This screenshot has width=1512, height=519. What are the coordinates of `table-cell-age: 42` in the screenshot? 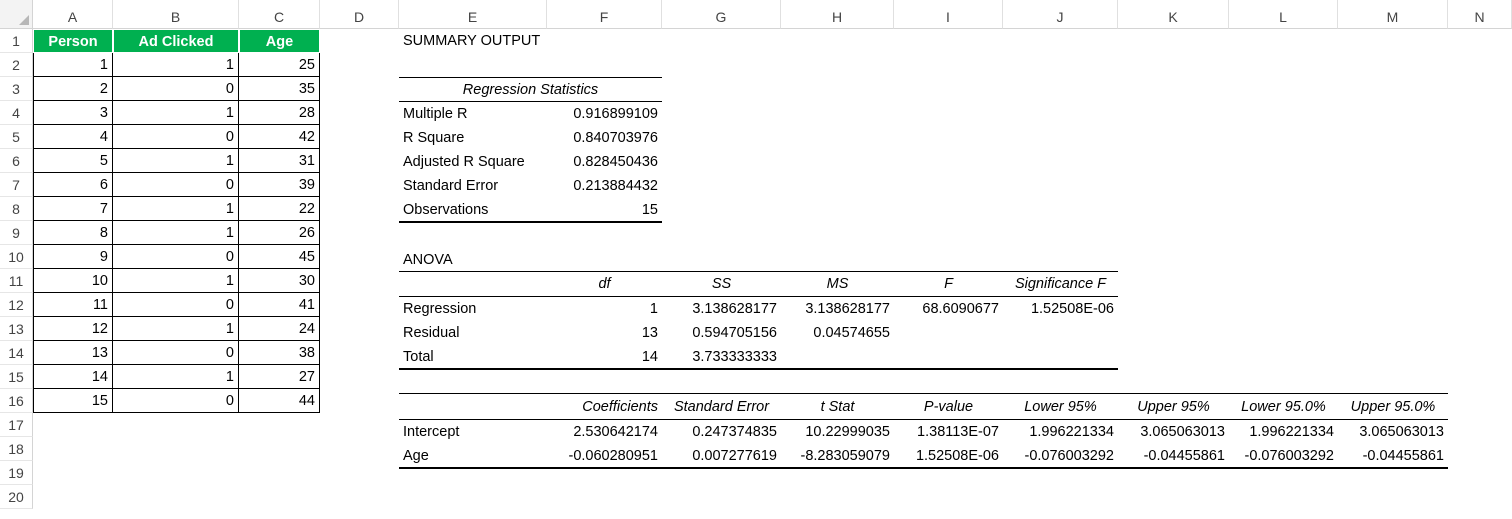 It's located at (279, 137).